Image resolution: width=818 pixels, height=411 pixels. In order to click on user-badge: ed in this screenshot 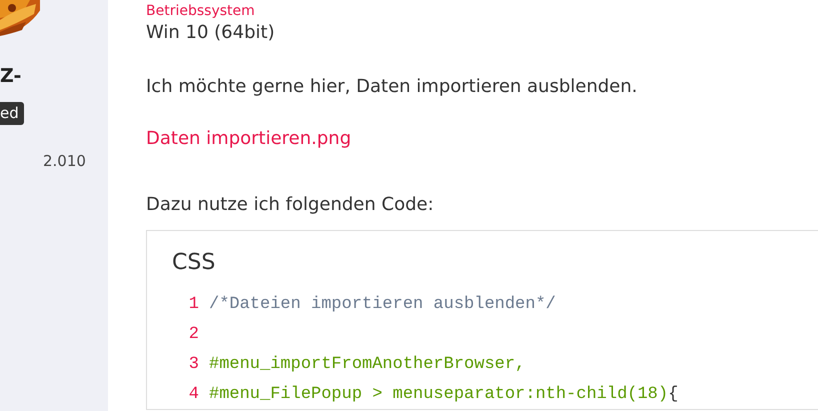, I will do `click(12, 113)`.